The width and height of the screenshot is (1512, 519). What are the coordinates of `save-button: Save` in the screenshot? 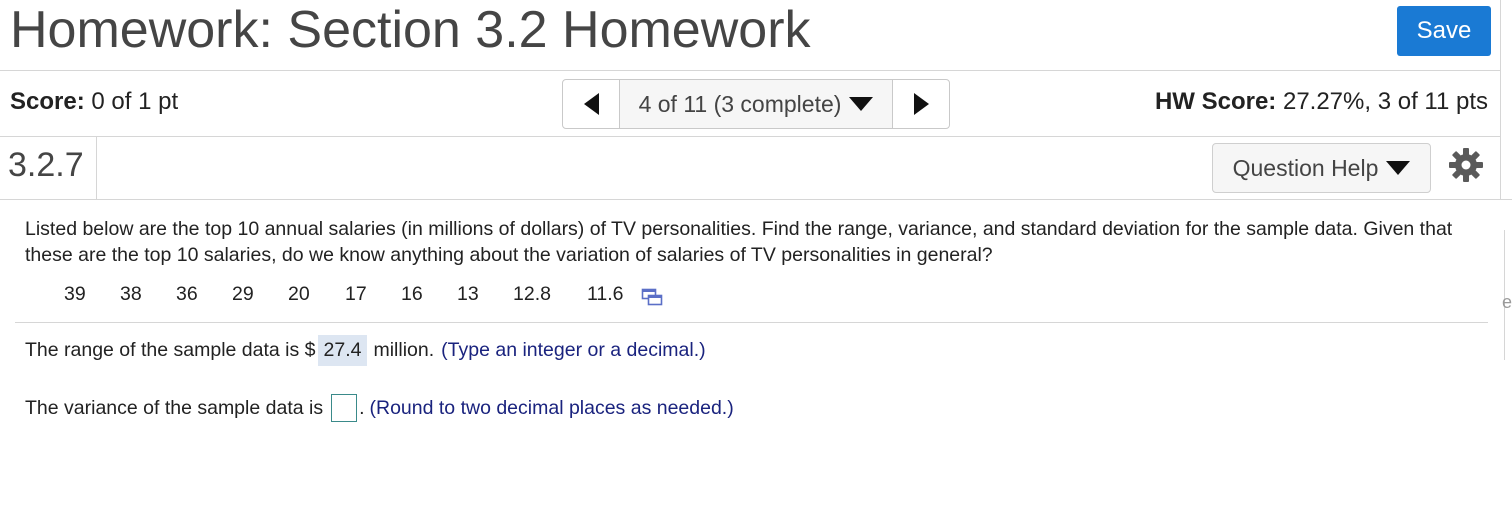 It's located at (1444, 31).